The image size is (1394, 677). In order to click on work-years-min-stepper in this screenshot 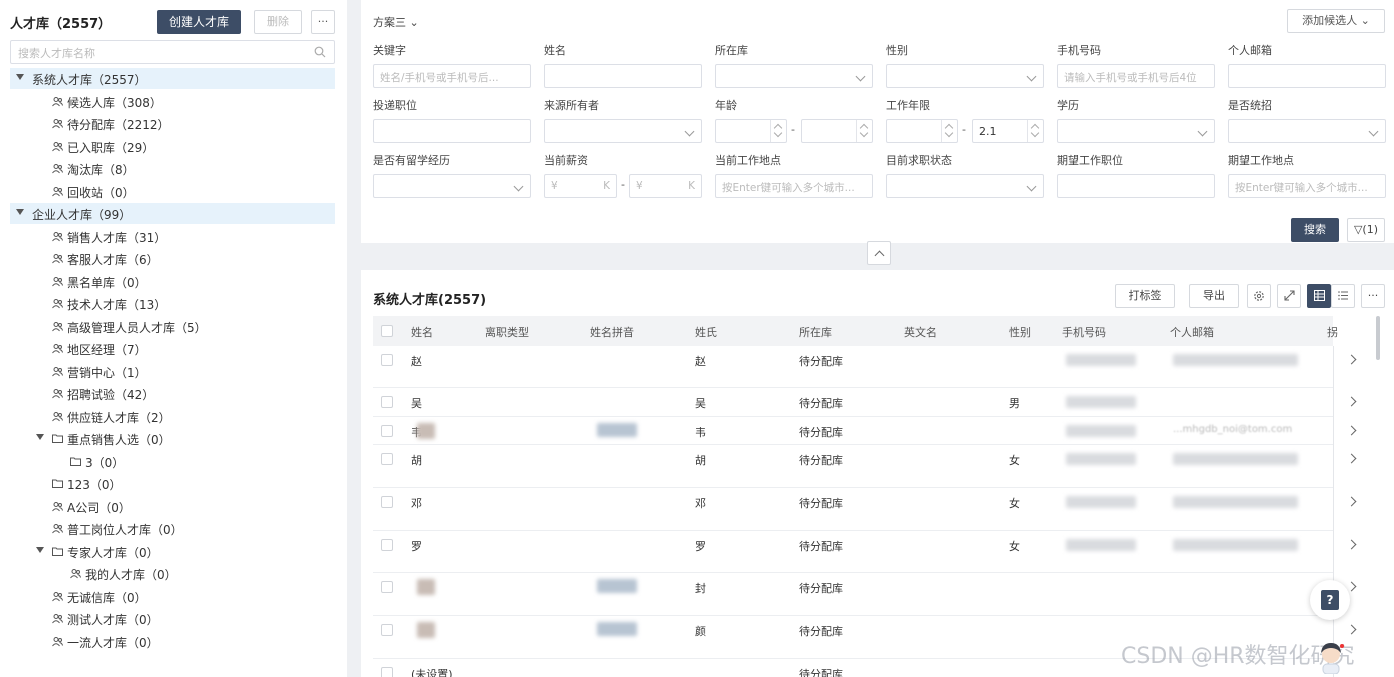, I will do `click(949, 131)`.